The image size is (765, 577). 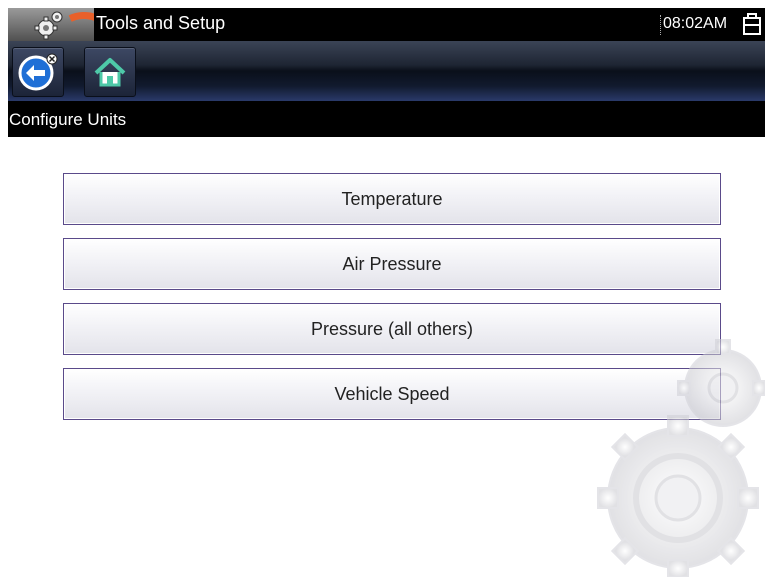 What do you see at coordinates (51, 24) in the screenshot?
I see `tools-gear-icon` at bounding box center [51, 24].